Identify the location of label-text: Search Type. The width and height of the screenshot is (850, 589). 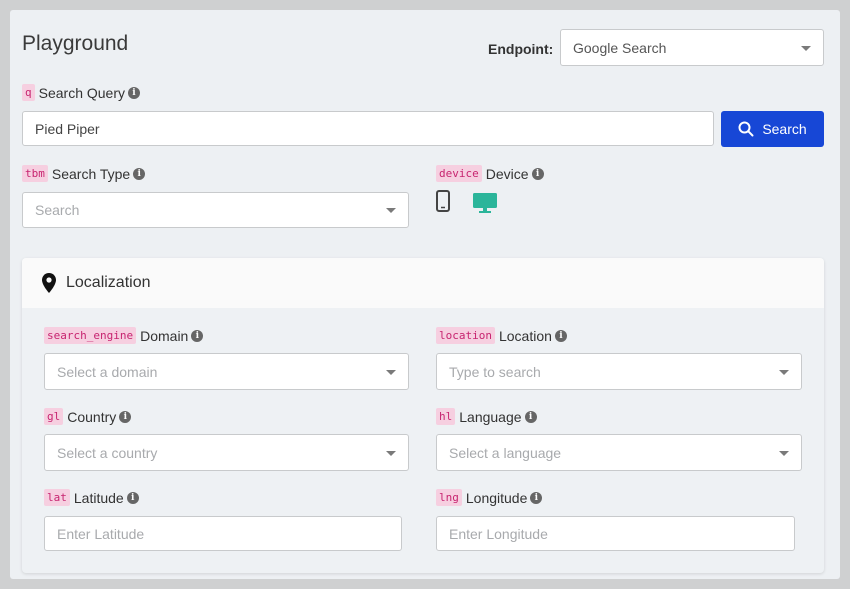
(91, 173).